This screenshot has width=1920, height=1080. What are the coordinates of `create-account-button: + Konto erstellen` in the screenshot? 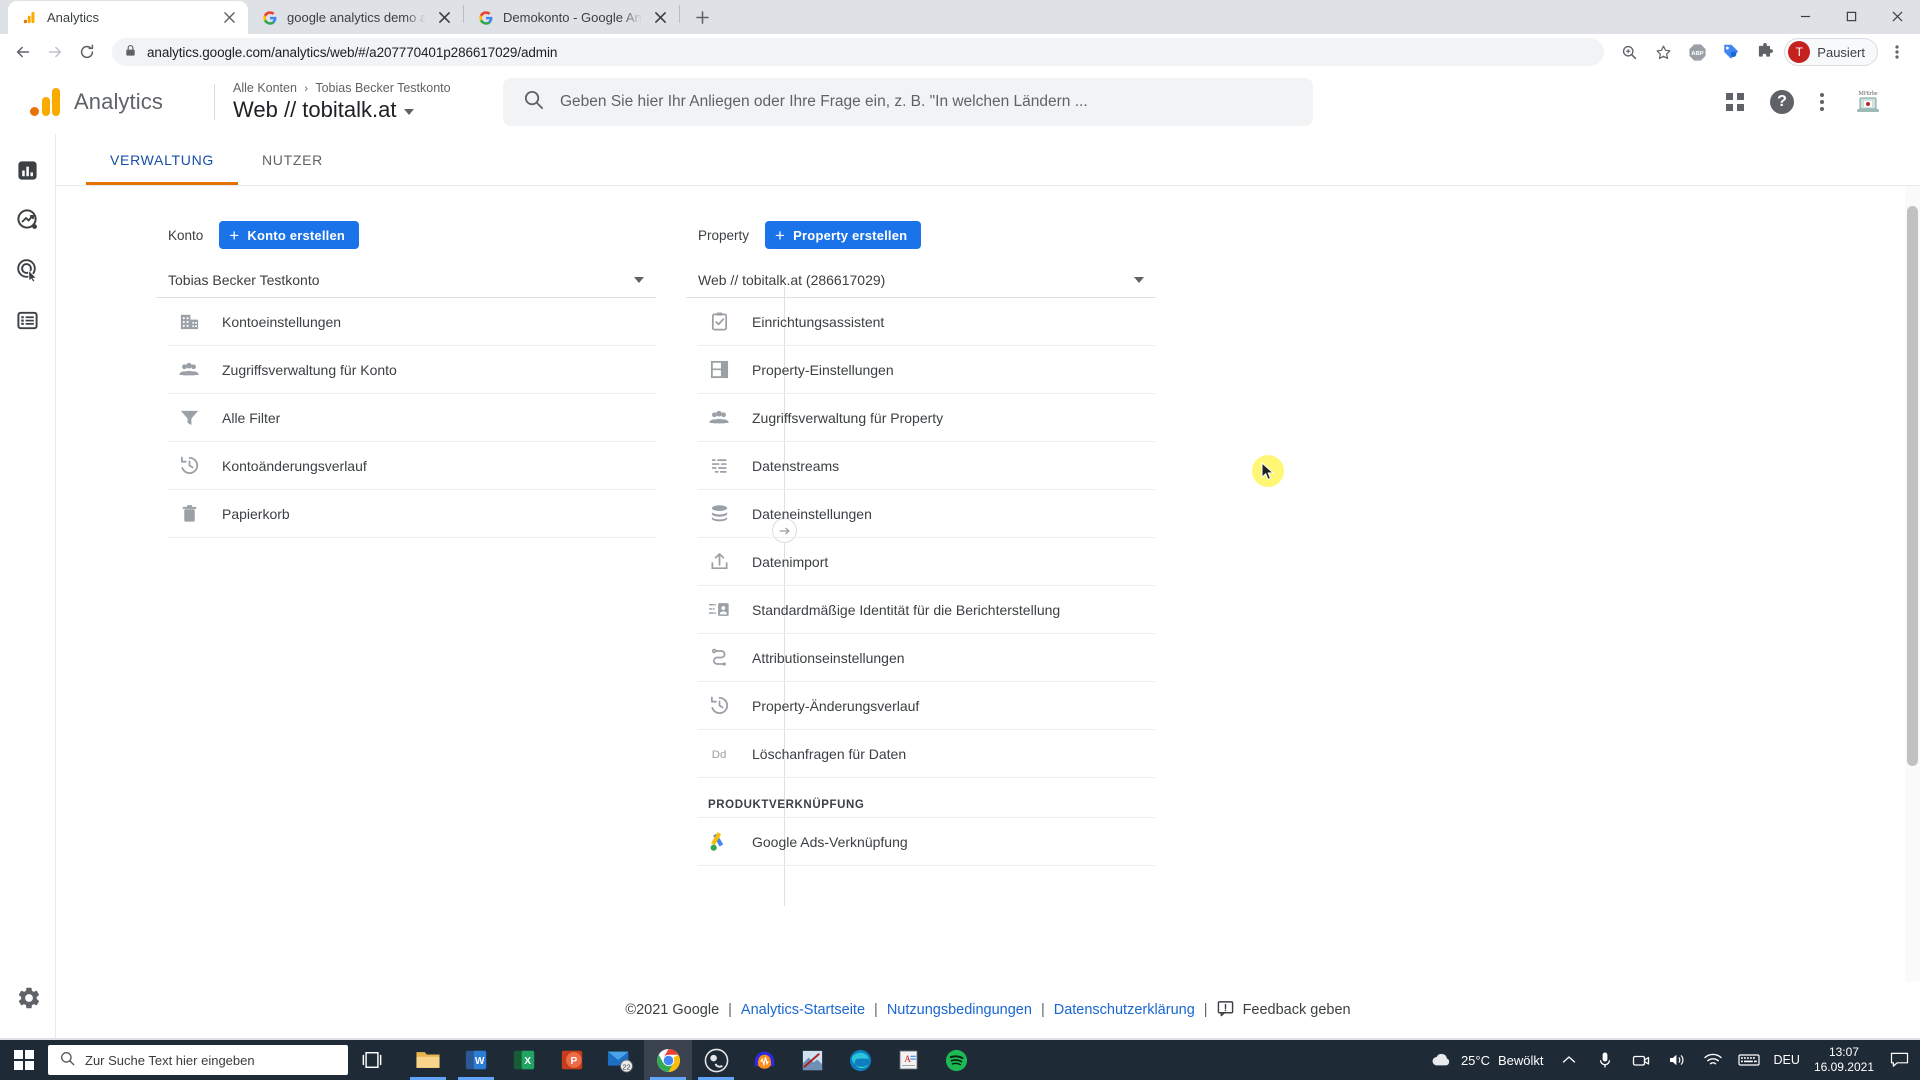 It's located at (289, 235).